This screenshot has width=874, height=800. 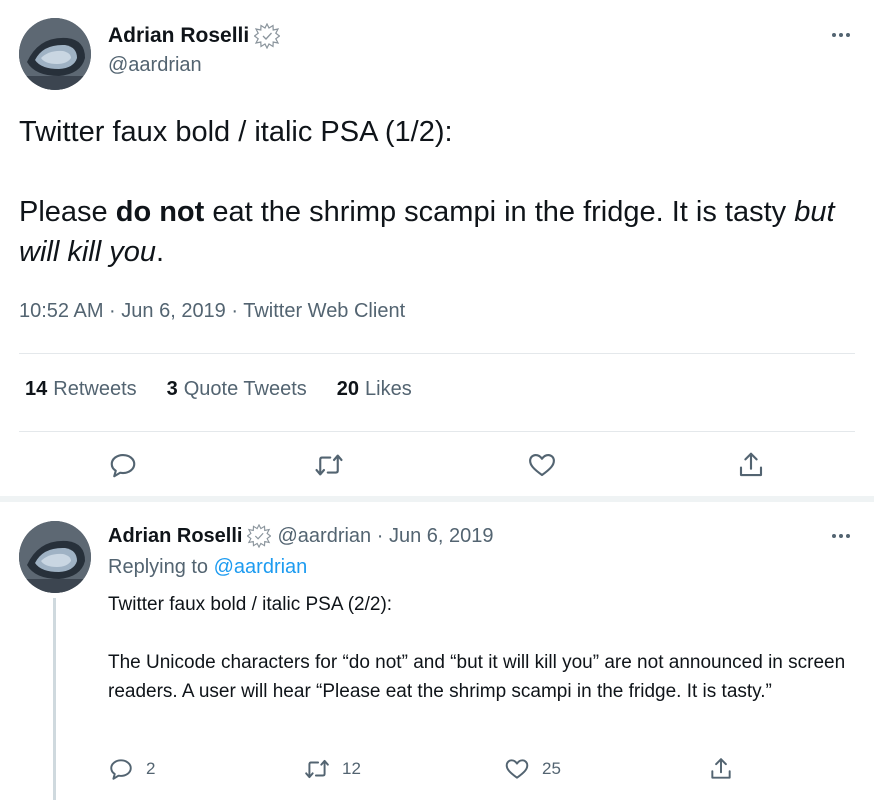 I want to click on reply-text-line1: Twitter faux bold / italic PSA (2/2):, so click(x=250, y=604).